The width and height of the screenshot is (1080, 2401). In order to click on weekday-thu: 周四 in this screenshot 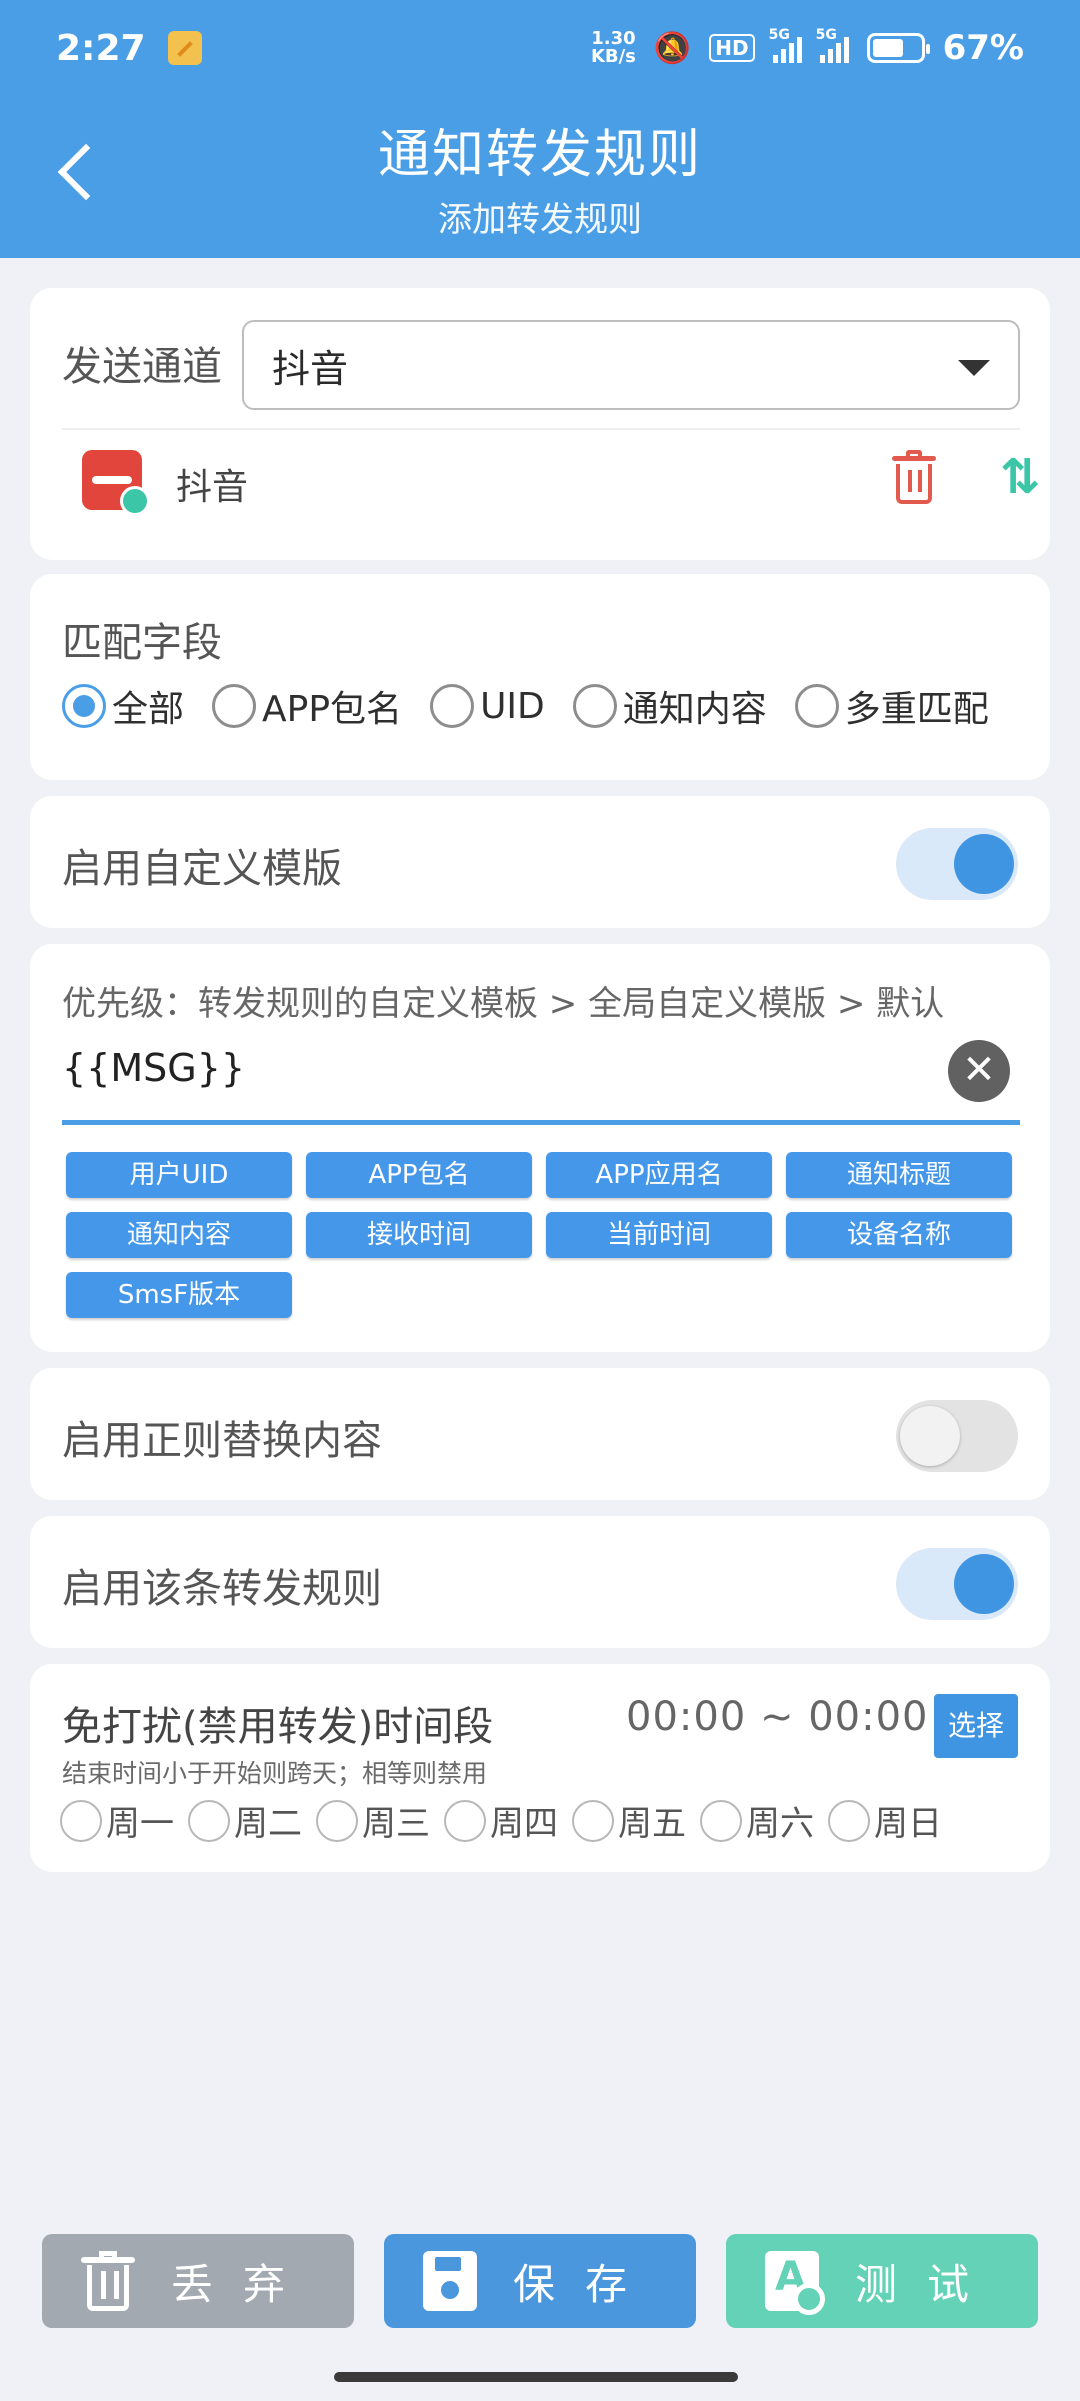, I will do `click(501, 1820)`.